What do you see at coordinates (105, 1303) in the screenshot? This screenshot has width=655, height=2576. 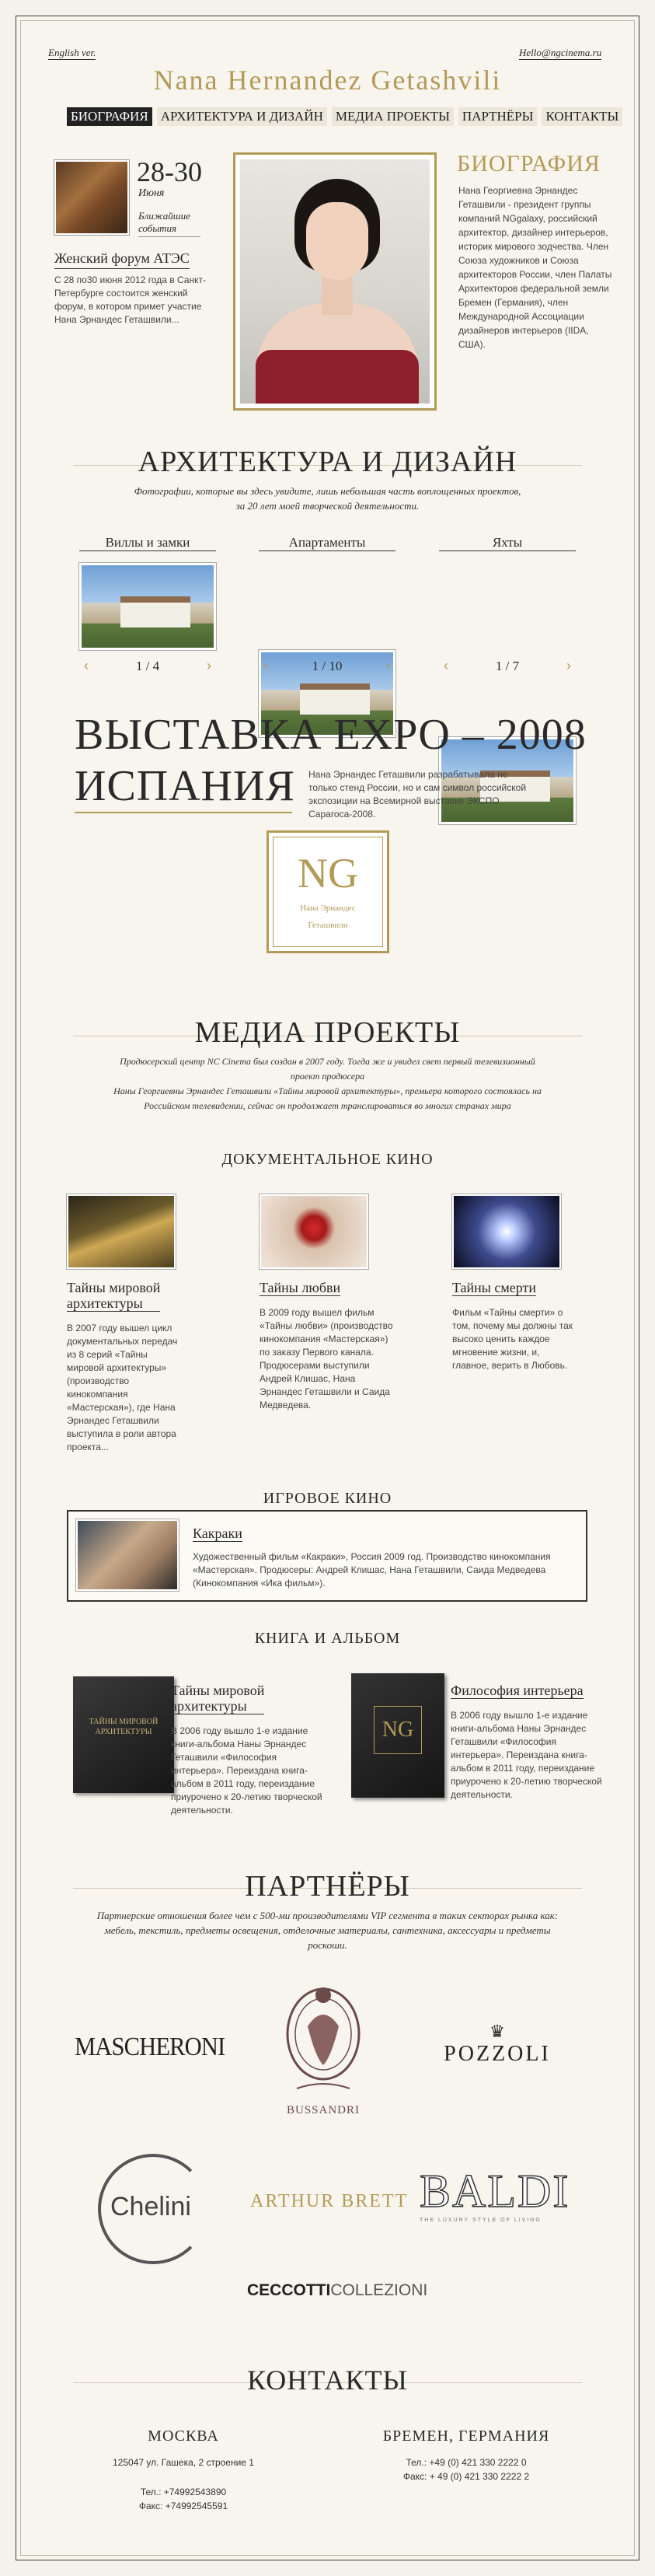 I see `film-title-line: архитектуры` at bounding box center [105, 1303].